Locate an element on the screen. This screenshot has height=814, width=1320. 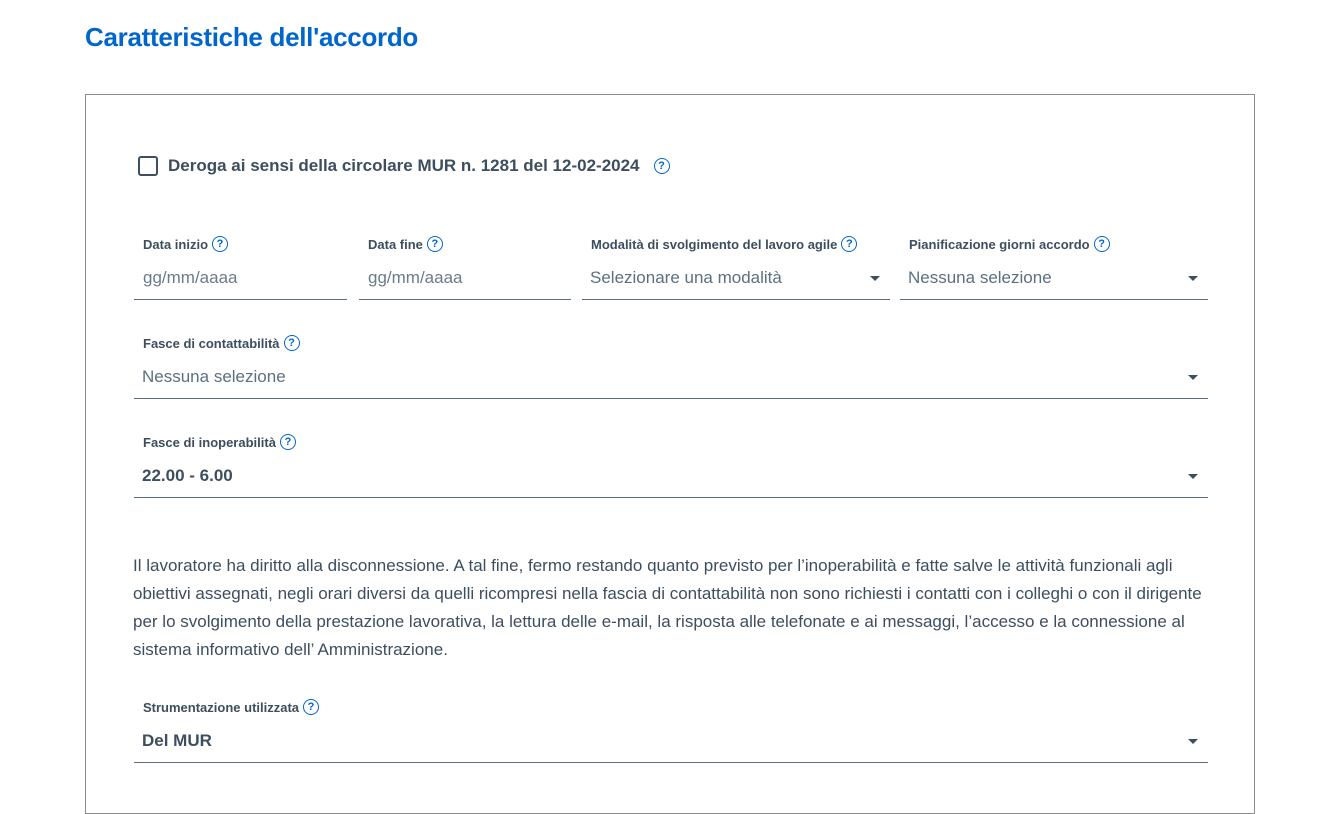
page-title: Caratteristiche dell'accordo is located at coordinates (252, 37).